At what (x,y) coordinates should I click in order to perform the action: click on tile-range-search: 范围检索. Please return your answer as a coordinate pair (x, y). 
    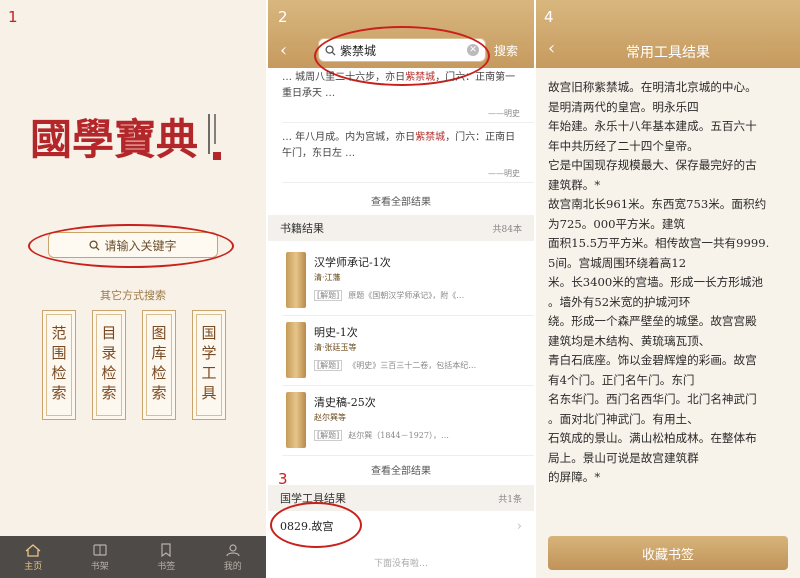
    Looking at the image, I should click on (59, 365).